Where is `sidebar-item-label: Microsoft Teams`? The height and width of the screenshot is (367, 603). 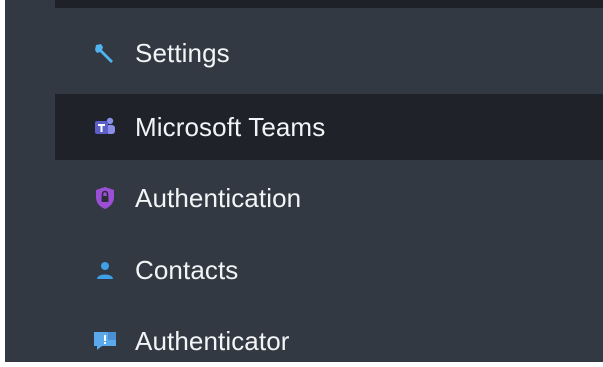 sidebar-item-label: Microsoft Teams is located at coordinates (230, 126).